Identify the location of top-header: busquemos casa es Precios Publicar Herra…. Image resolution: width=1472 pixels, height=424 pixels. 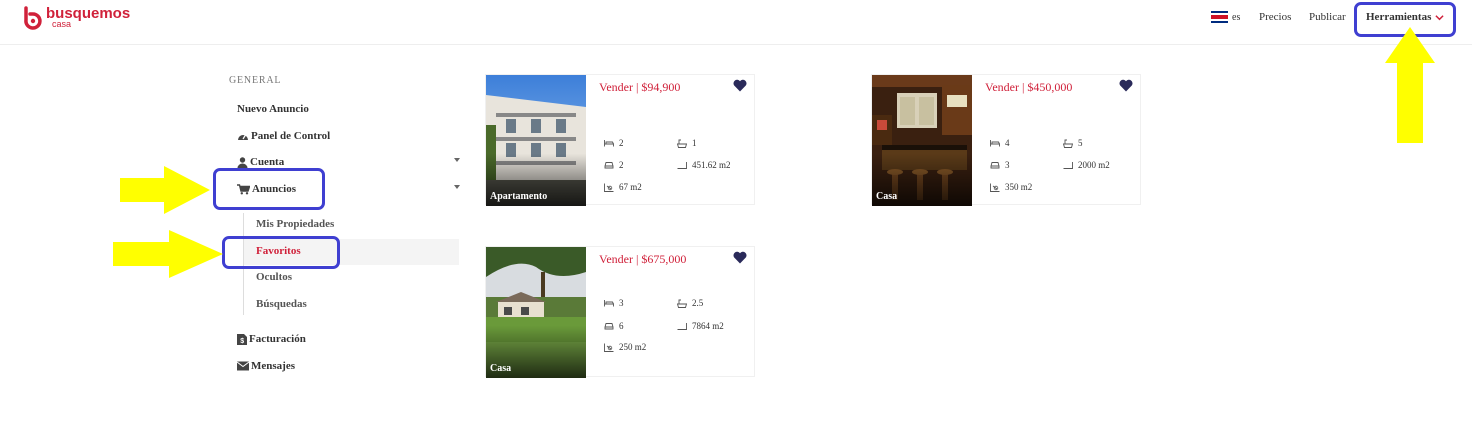
(736, 22).